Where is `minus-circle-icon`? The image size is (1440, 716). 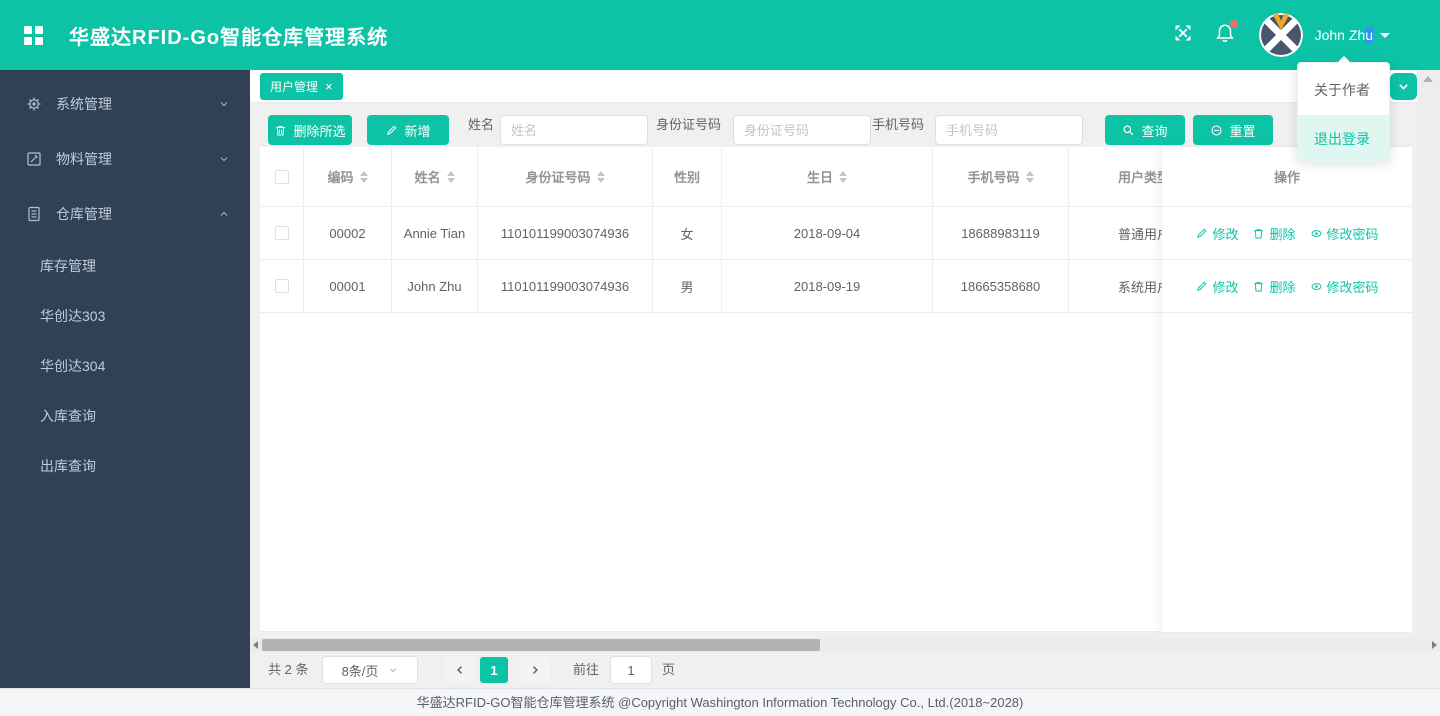
minus-circle-icon is located at coordinates (1216, 130).